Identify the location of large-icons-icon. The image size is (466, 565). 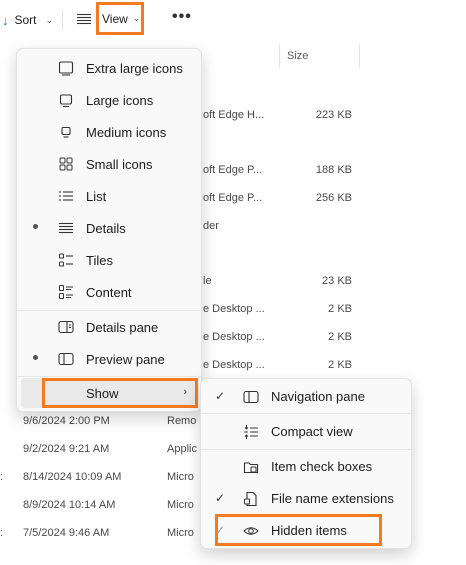
(66, 101).